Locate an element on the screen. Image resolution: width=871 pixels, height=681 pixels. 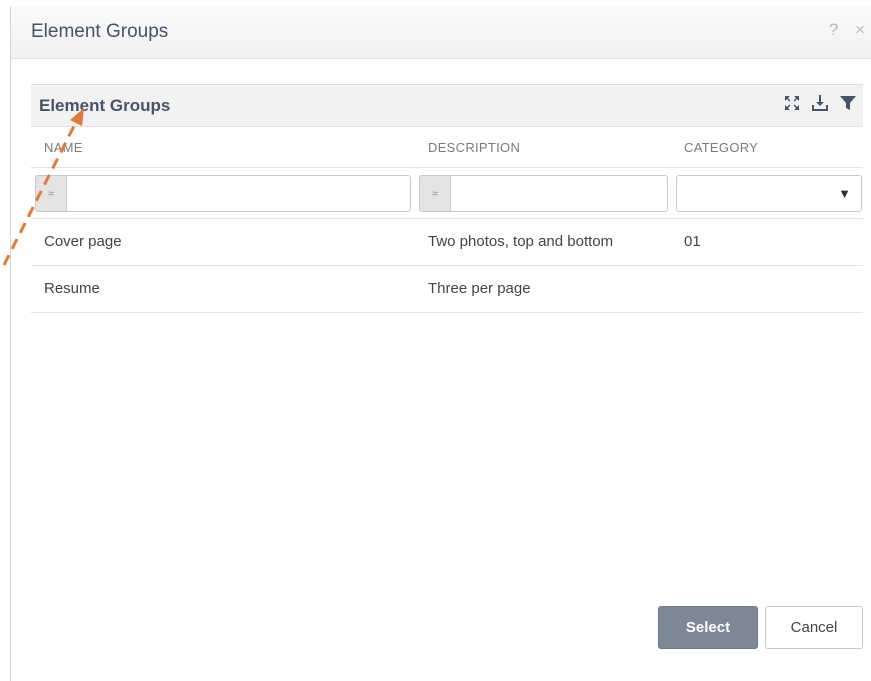
cell-description: Two photos, top and bottom is located at coordinates (521, 241).